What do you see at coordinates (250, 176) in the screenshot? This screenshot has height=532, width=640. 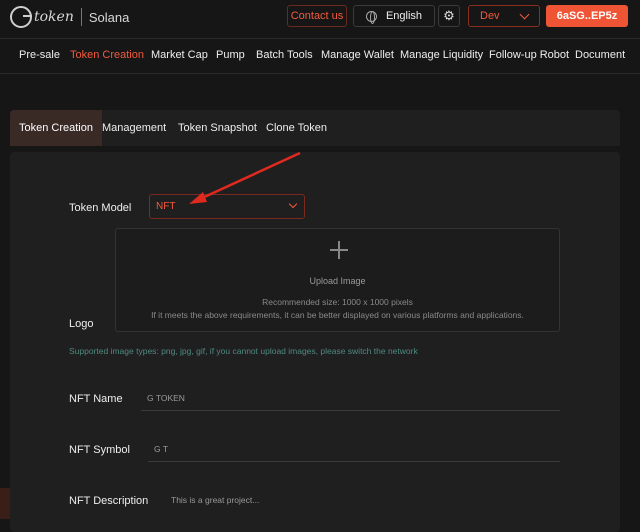 I see `annotation-arrow-line` at bounding box center [250, 176].